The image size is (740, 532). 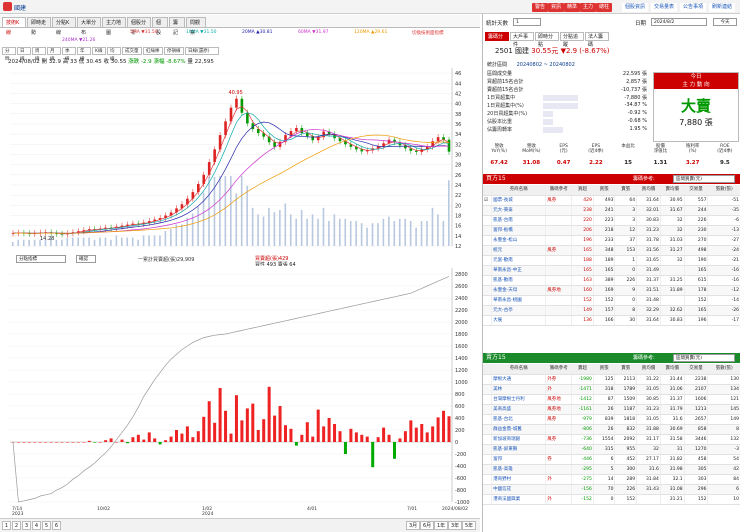 I want to click on chart-toolbar-11: 日線(還原), so click(x=202, y=51).